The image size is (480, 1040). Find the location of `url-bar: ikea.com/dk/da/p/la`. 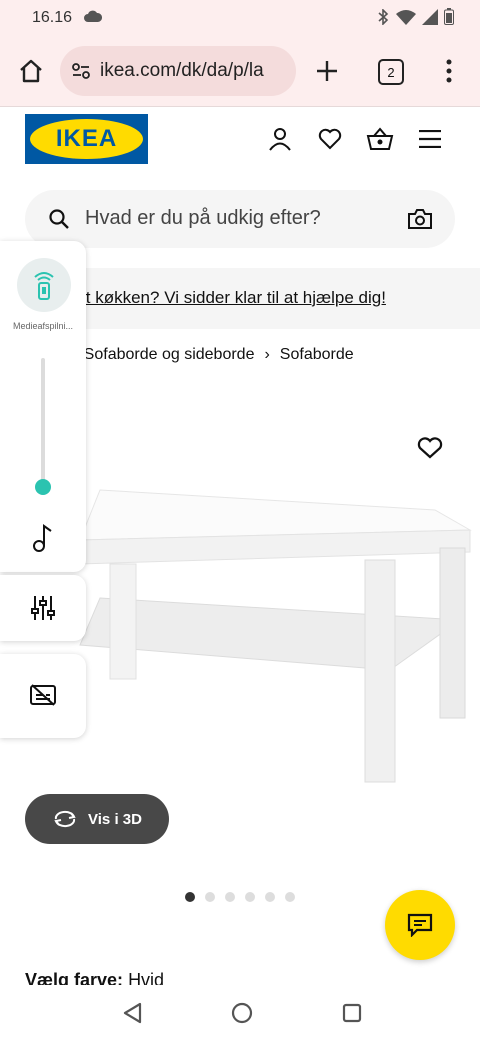

url-bar: ikea.com/dk/da/p/la is located at coordinates (178, 71).